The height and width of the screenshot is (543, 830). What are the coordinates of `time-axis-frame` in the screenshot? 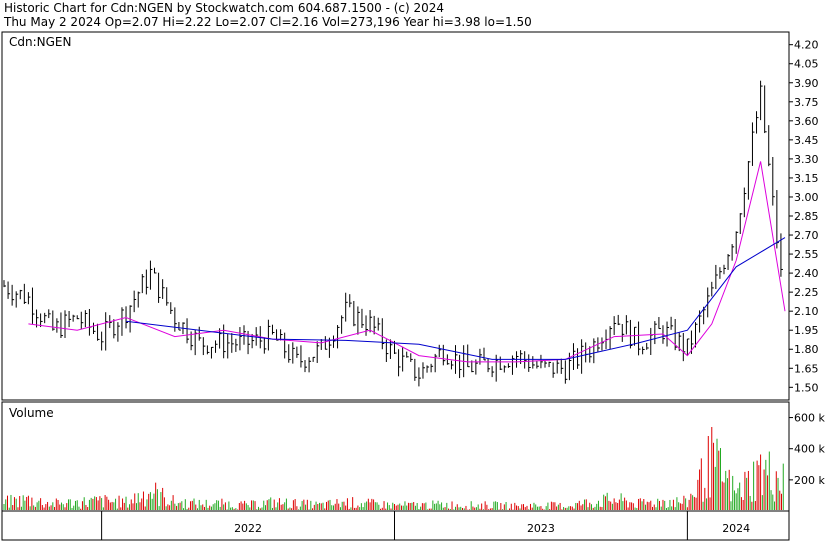 It's located at (395, 525).